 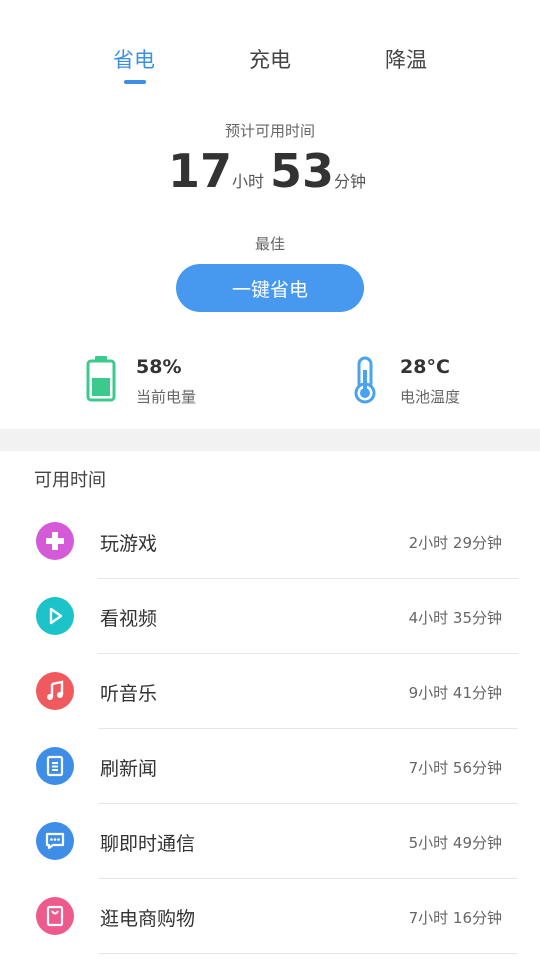 What do you see at coordinates (55, 541) in the screenshot?
I see `gamepad-icon` at bounding box center [55, 541].